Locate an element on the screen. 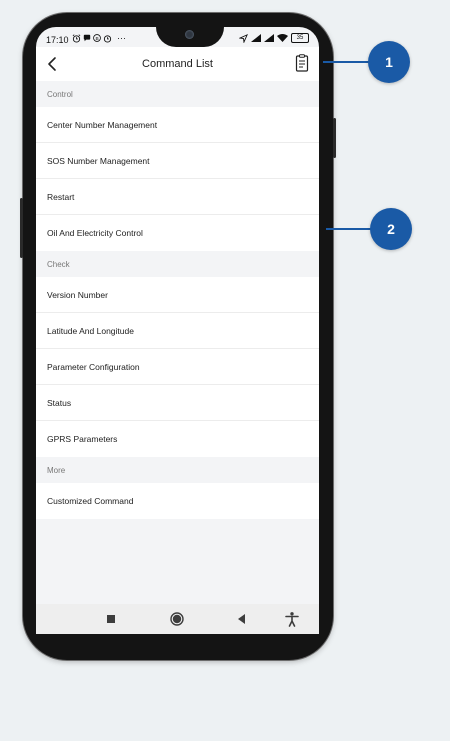  accessibility-icon is located at coordinates (292, 619).